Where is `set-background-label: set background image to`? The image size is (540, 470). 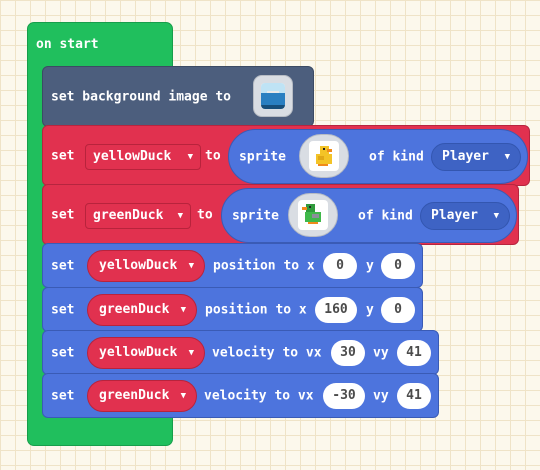
set-background-label: set background image to is located at coordinates (141, 96).